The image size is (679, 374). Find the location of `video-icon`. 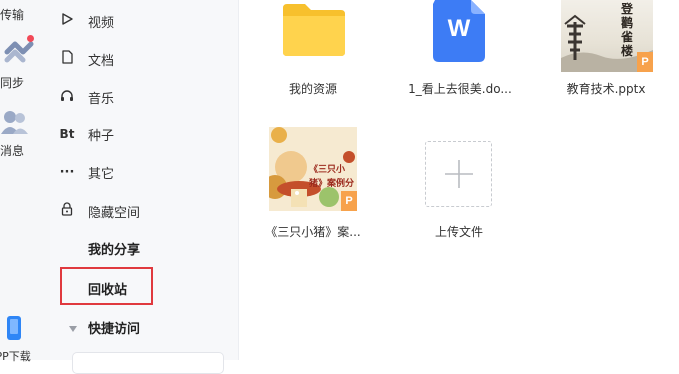

video-icon is located at coordinates (67, 21).